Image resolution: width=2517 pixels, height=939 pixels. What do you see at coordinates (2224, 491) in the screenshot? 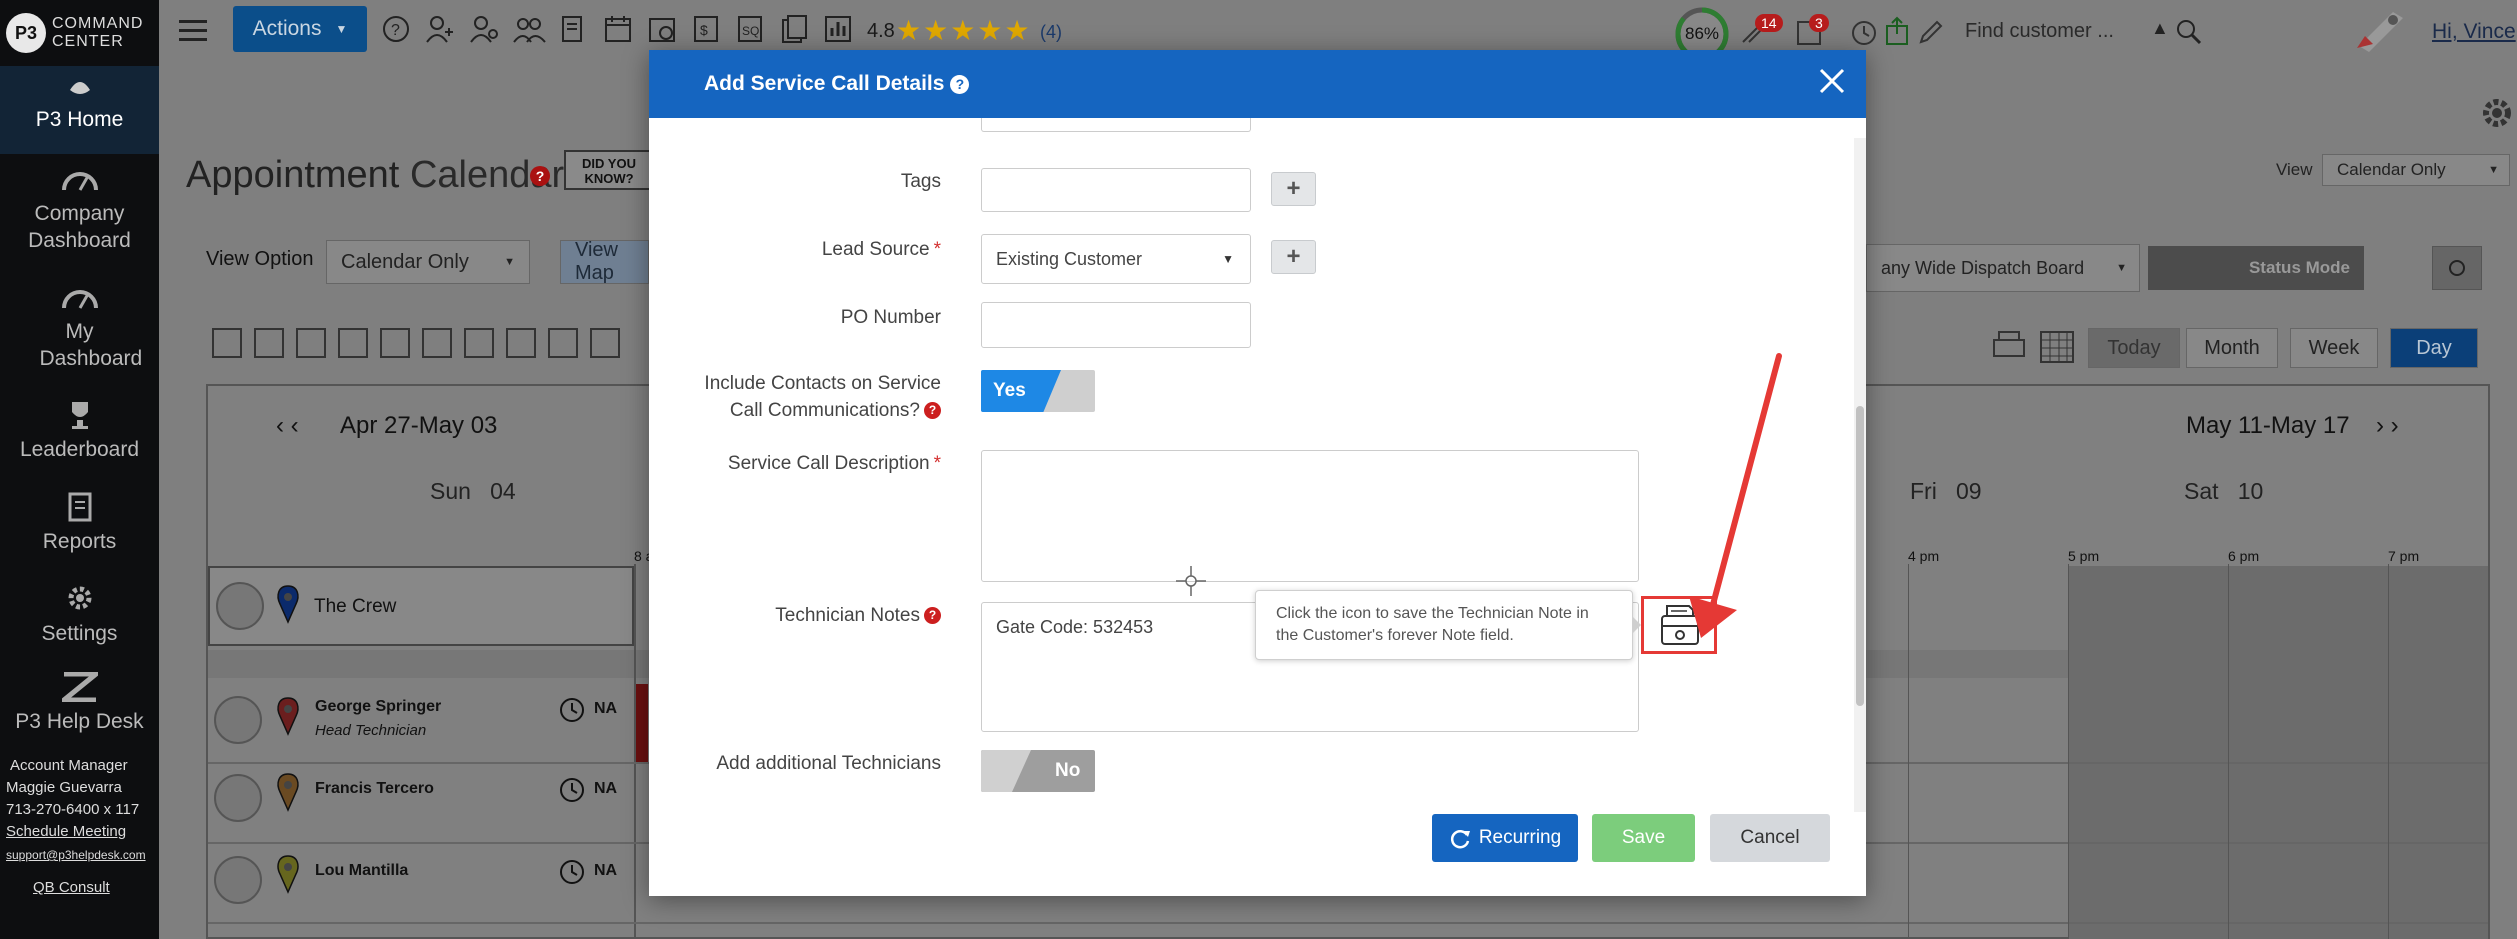
I see `day-header-sat: Sat 10` at bounding box center [2224, 491].